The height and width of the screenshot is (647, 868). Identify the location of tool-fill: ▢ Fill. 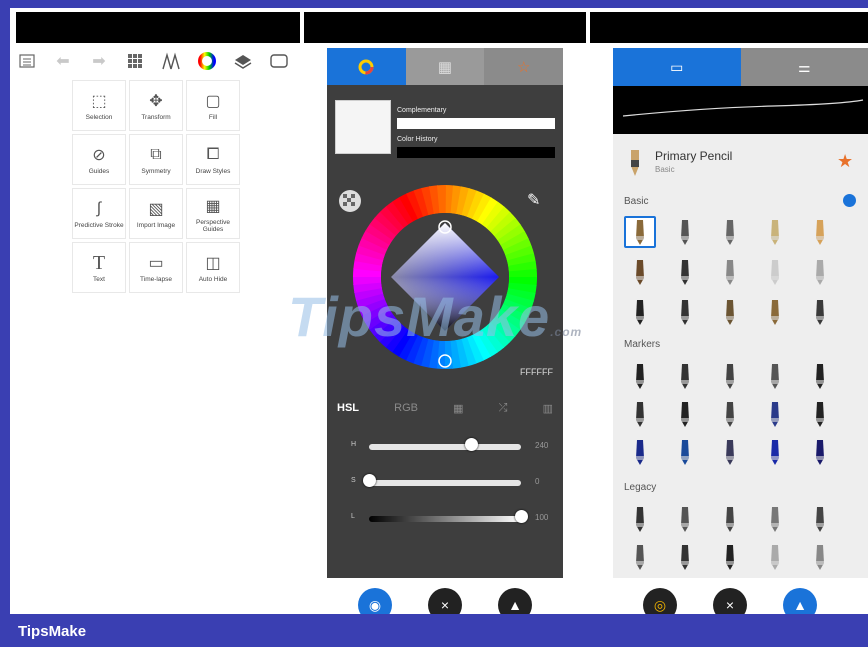
(213, 105).